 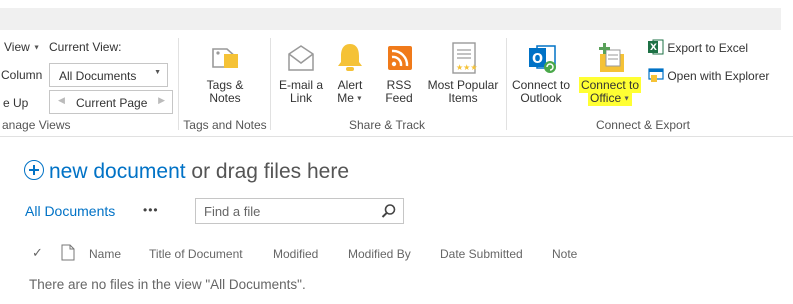 I want to click on column-header-date-submitted: Date Submitted, so click(x=481, y=254).